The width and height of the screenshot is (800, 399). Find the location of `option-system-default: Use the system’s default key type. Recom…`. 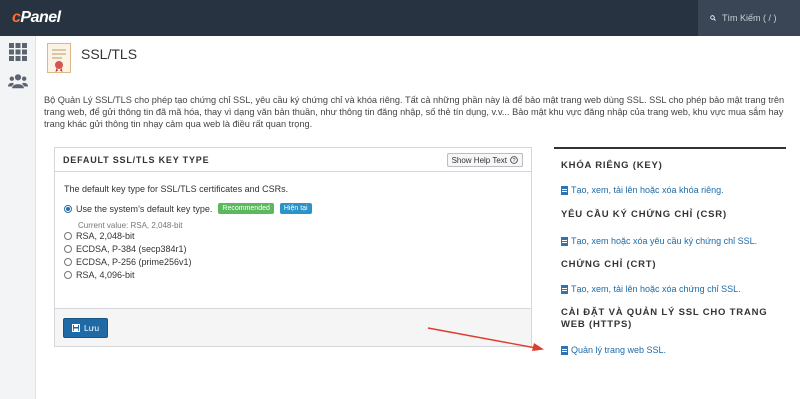

option-system-default: Use the system’s default key type. Recom… is located at coordinates (188, 208).